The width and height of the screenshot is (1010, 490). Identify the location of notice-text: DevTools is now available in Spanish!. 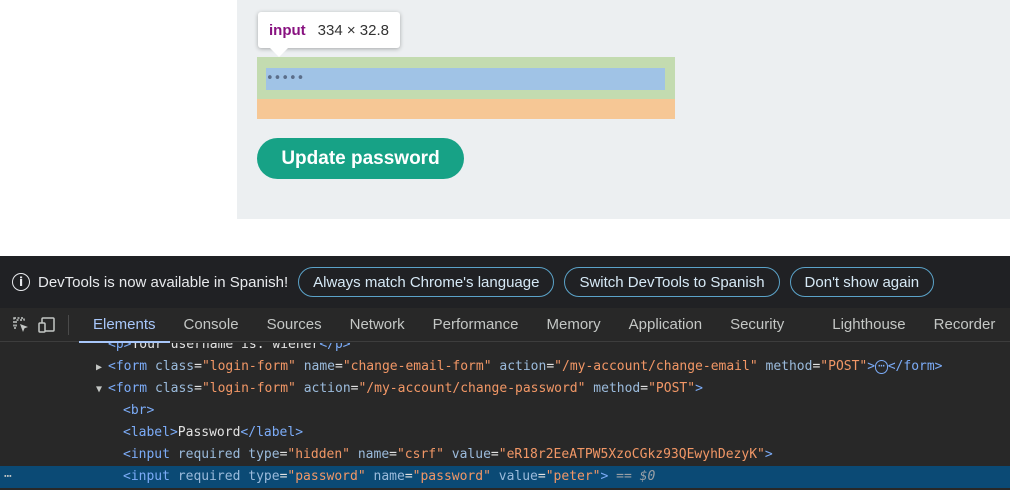
(163, 282).